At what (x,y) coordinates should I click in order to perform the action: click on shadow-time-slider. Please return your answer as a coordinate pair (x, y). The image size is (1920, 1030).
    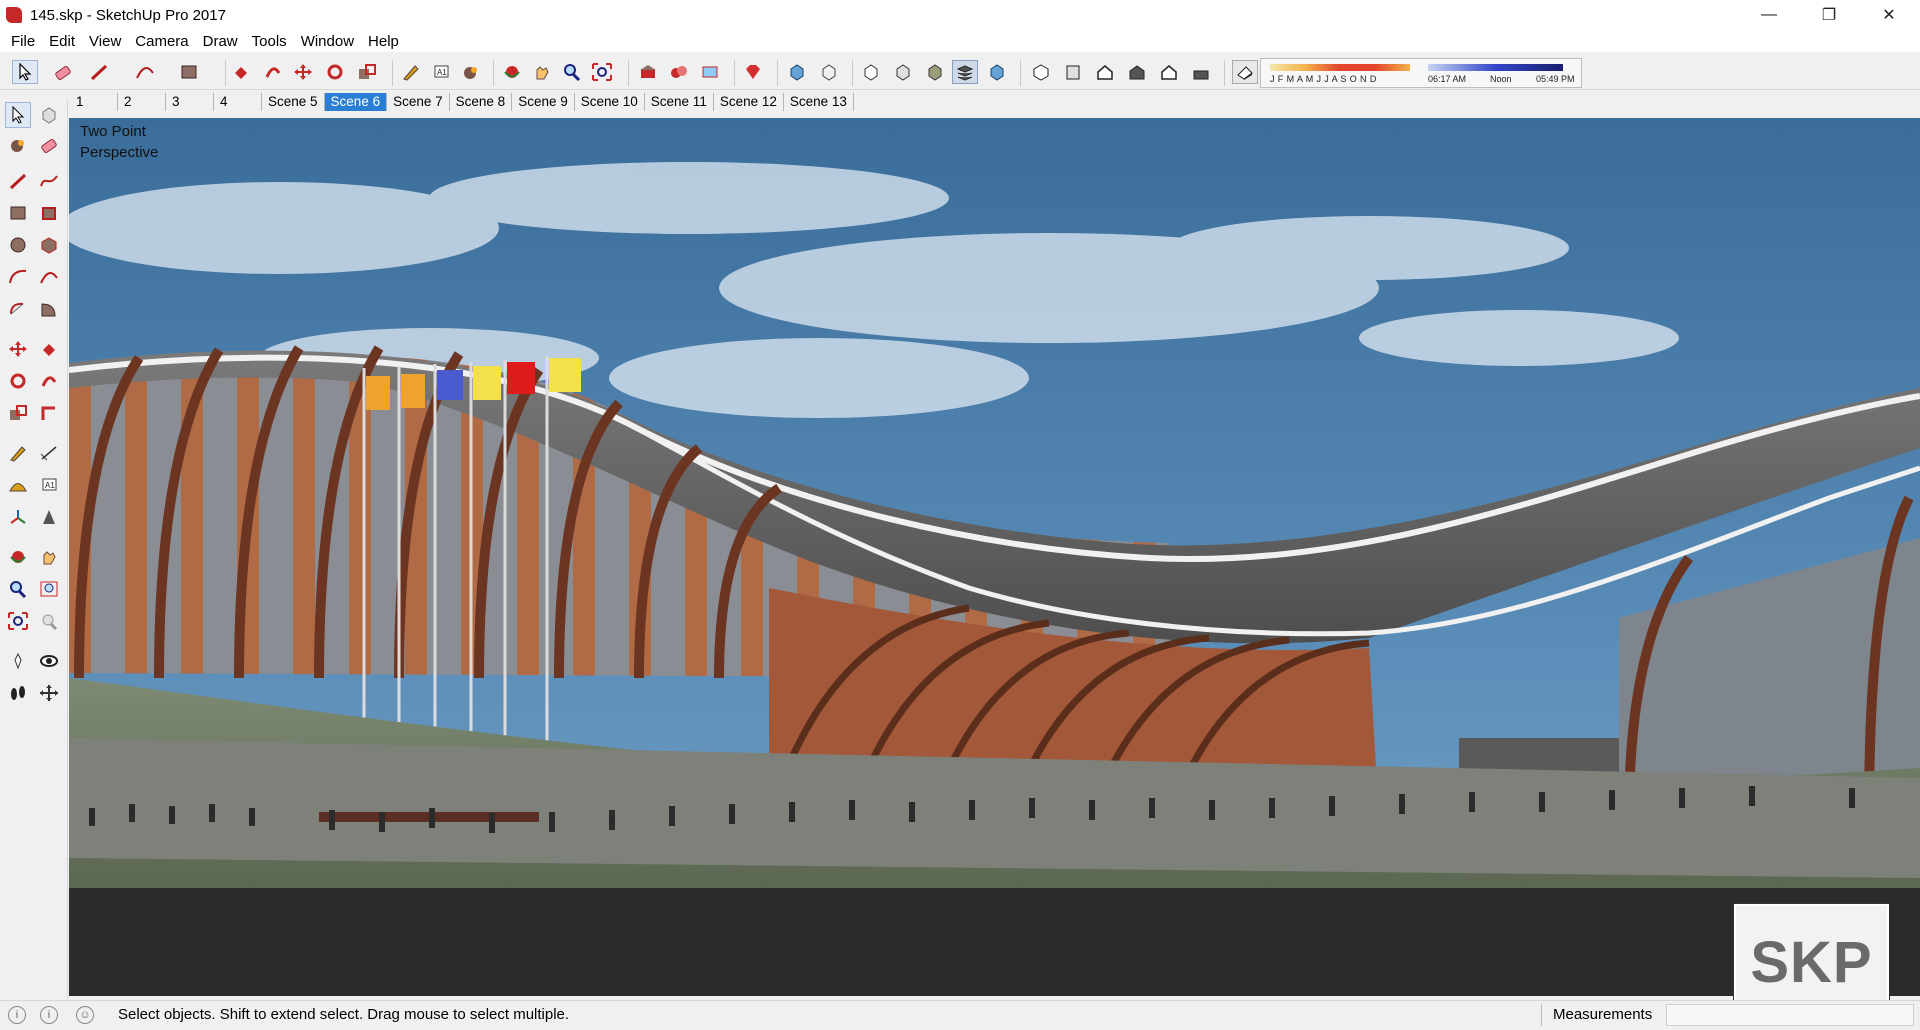
    Looking at the image, I should click on (1495, 67).